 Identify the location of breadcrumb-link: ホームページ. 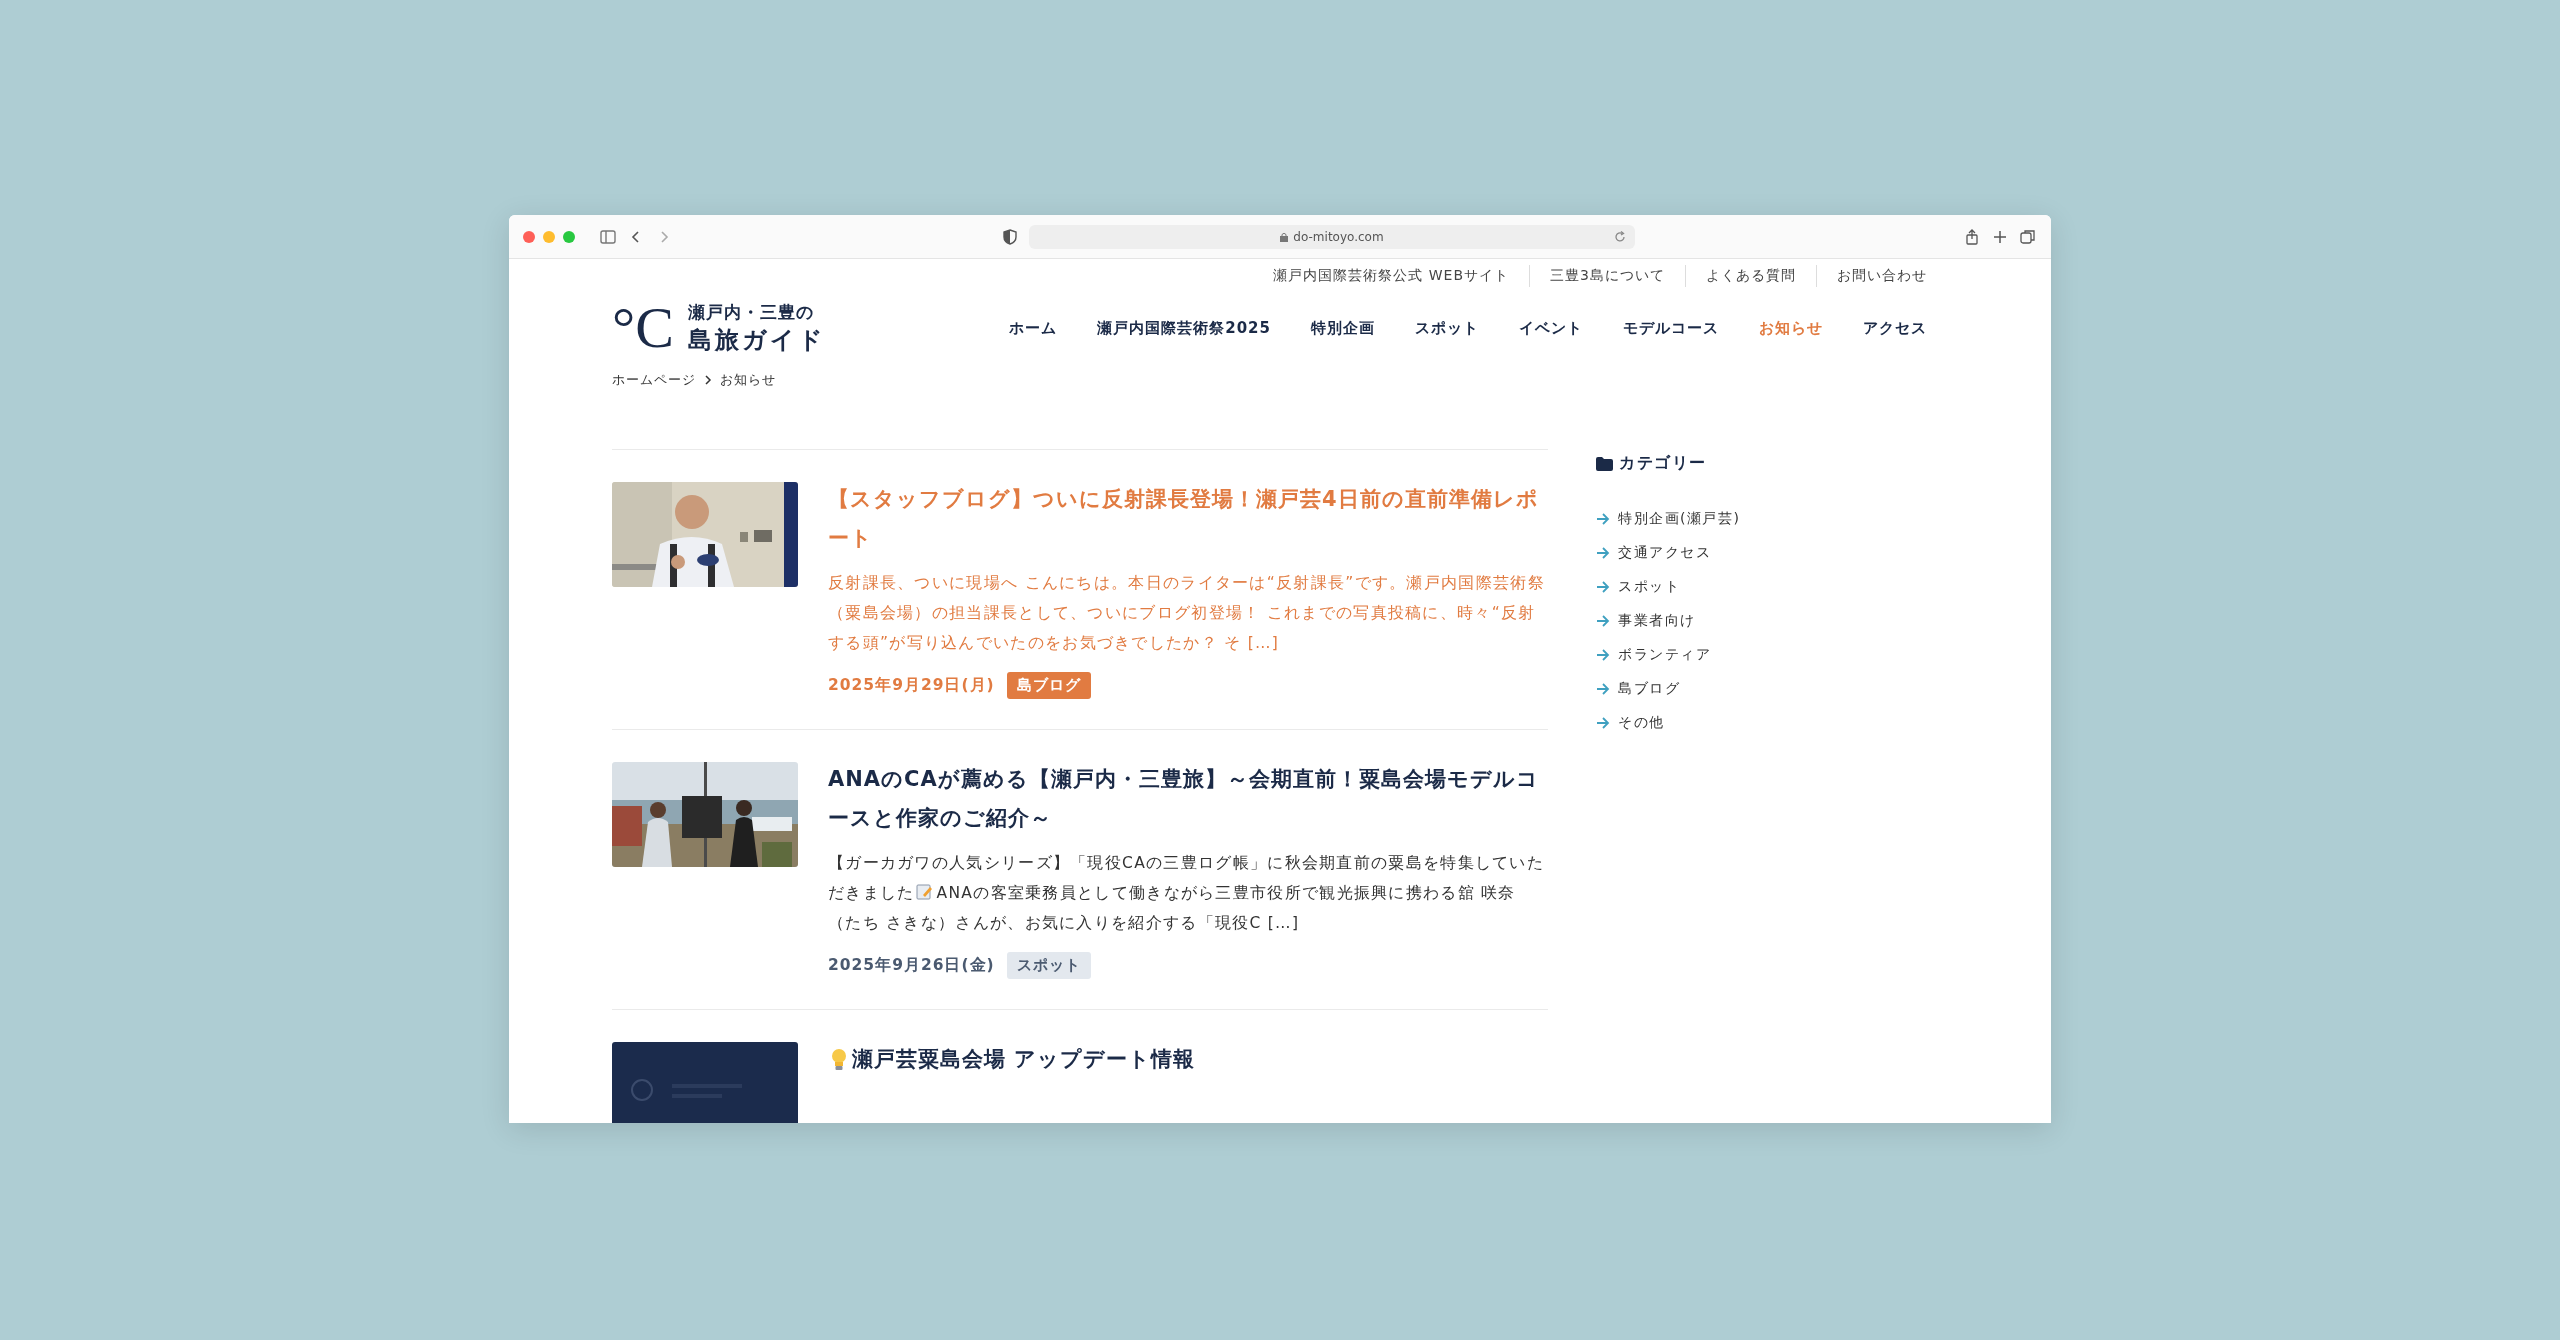
(654, 380).